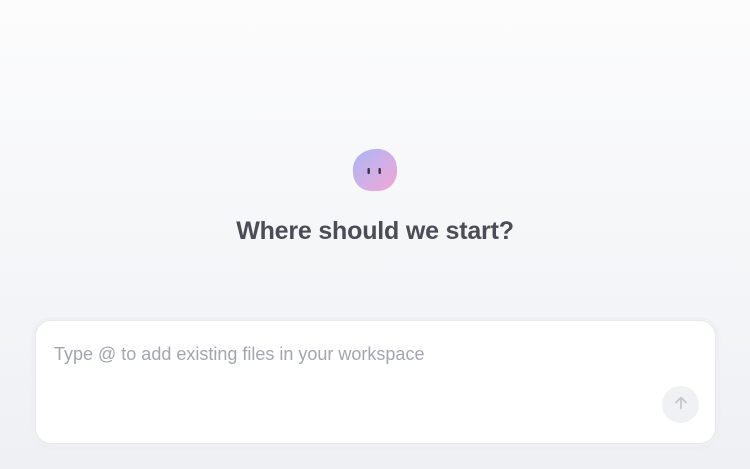  I want to click on send-button, so click(680, 404).